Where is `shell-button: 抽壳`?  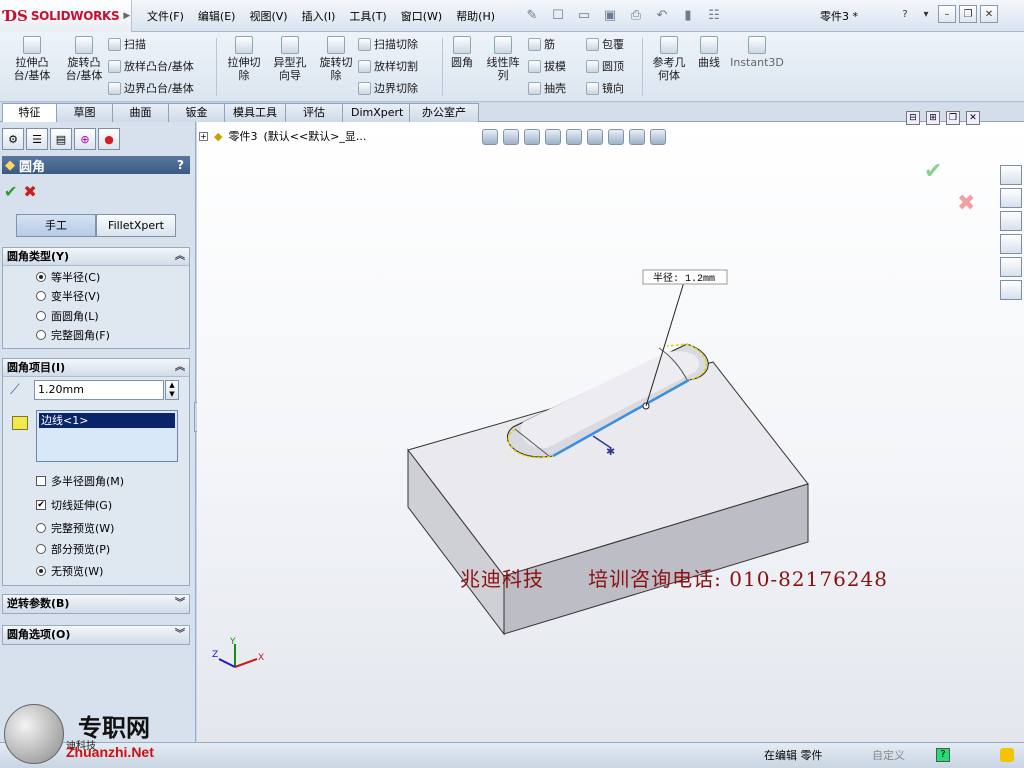
shell-button: 抽壳 is located at coordinates (547, 88).